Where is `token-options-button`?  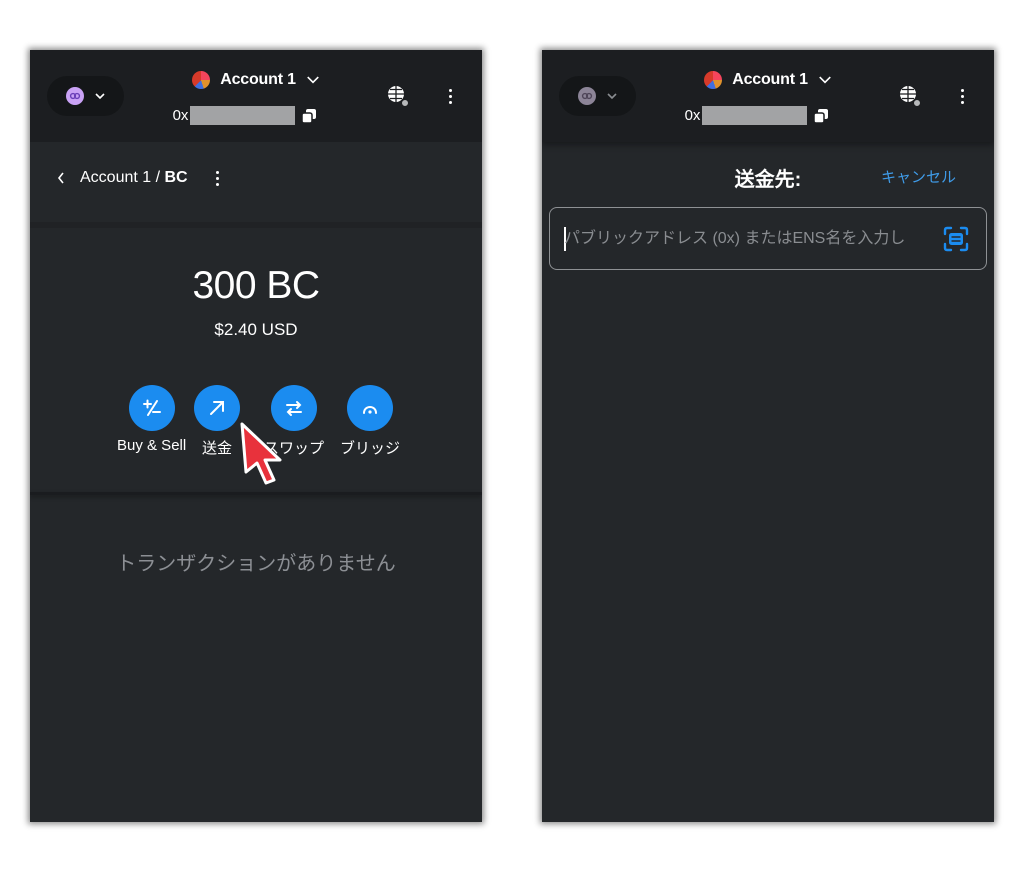 token-options-button is located at coordinates (217, 178).